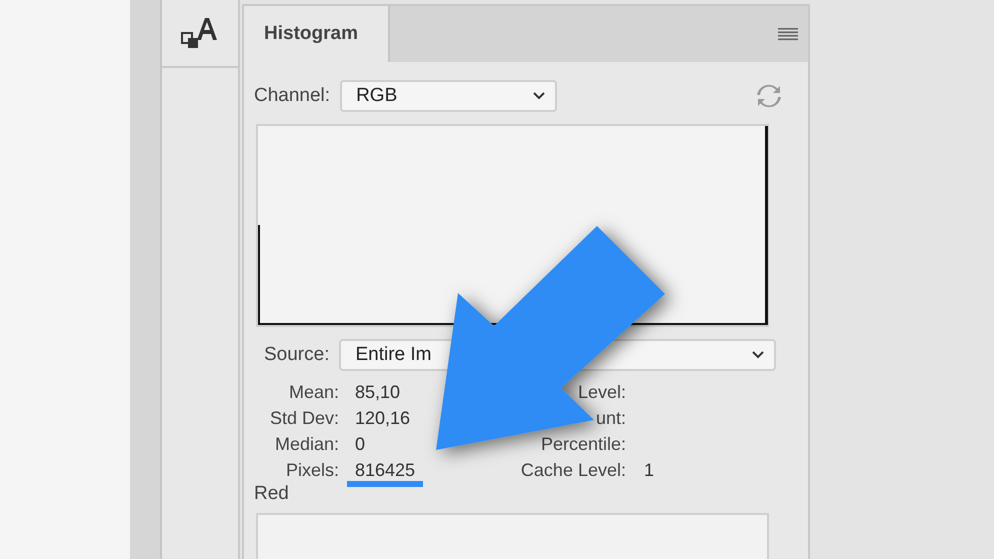 The image size is (994, 559). What do you see at coordinates (573, 470) in the screenshot?
I see `stat-label: Cache Level:` at bounding box center [573, 470].